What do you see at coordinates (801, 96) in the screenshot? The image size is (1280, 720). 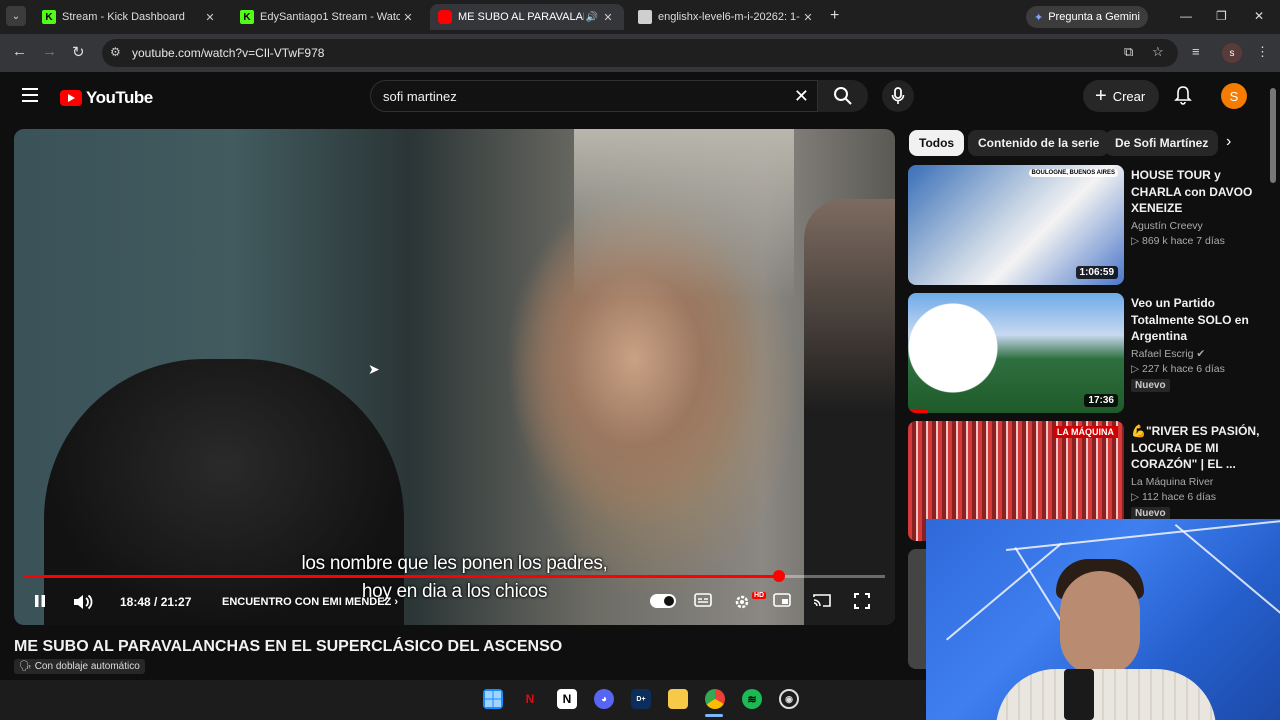 I see `clear-search-icon: ✕` at bounding box center [801, 96].